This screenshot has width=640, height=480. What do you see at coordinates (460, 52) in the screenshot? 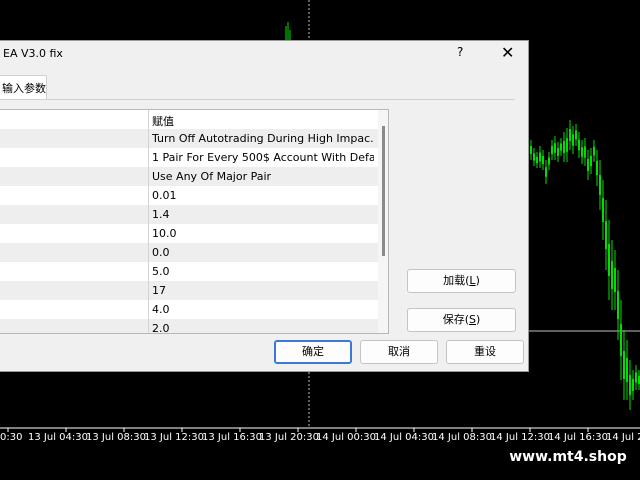
I see `help-icon: ?` at bounding box center [460, 52].